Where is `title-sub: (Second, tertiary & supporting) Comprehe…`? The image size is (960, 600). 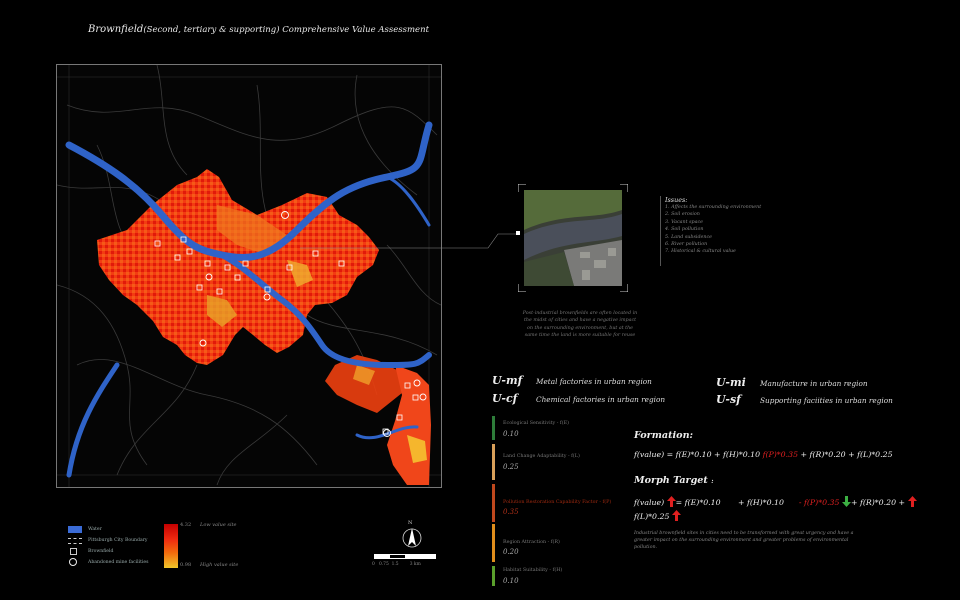 title-sub: (Second, tertiary & supporting) Comprehe… is located at coordinates (286, 30).